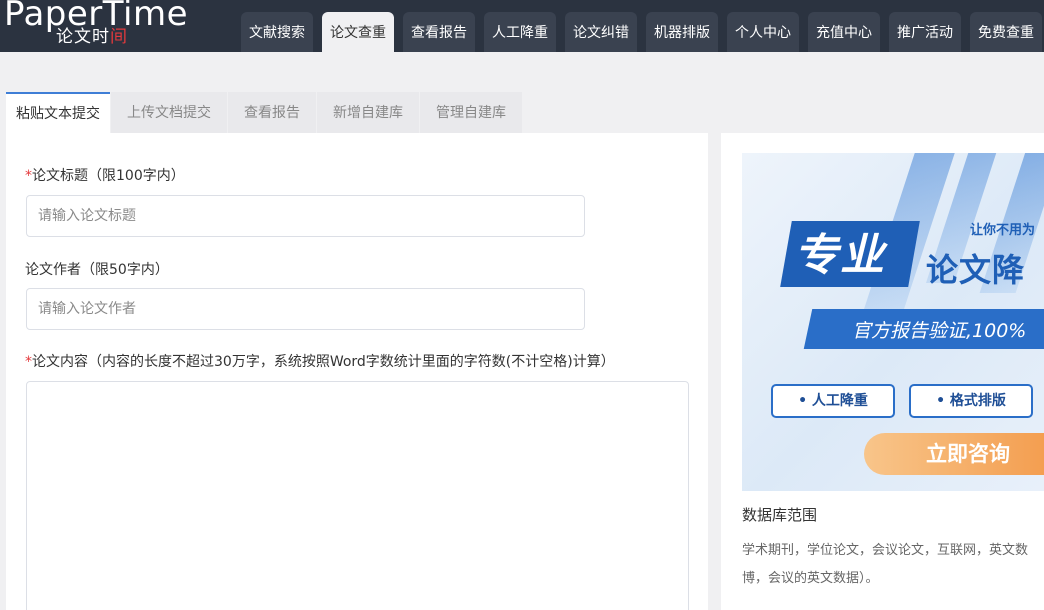 This screenshot has width=1044, height=610. I want to click on banner-headline: 专业, so click(840, 255).